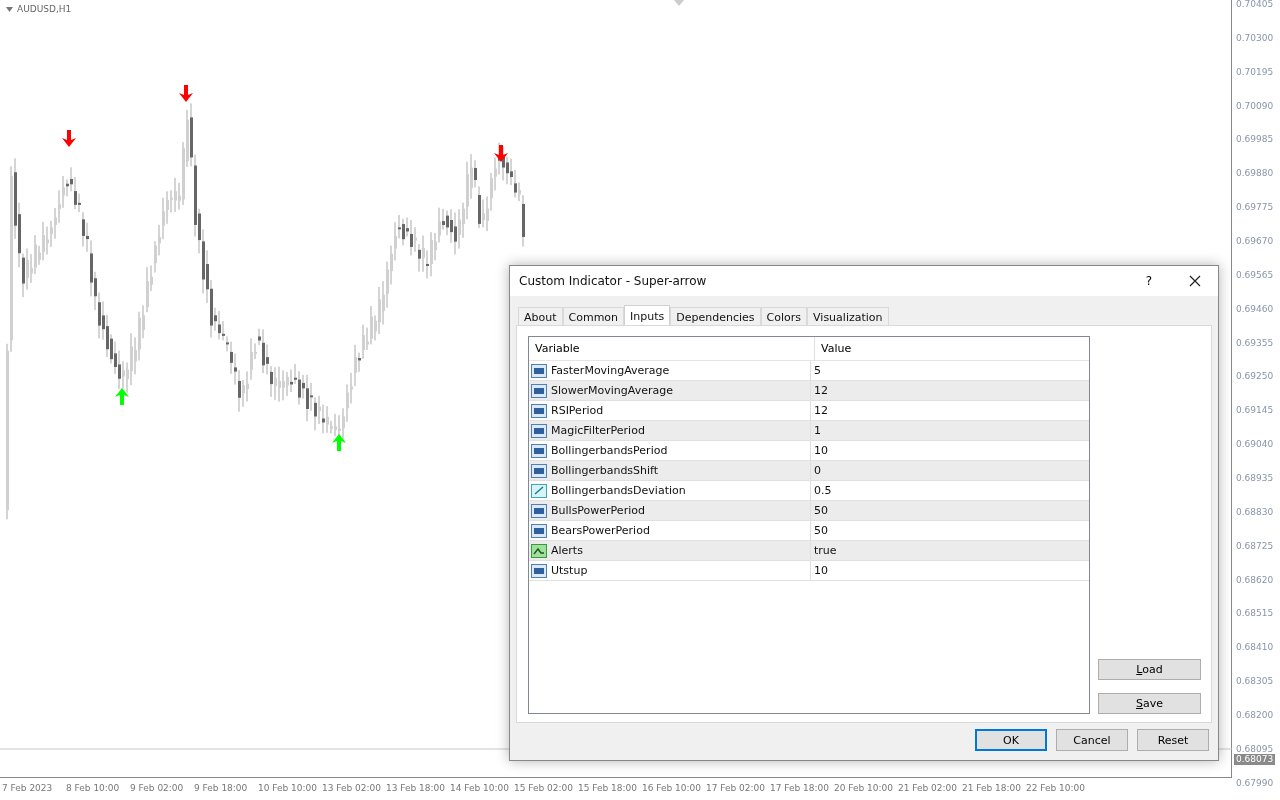  What do you see at coordinates (1173, 740) in the screenshot?
I see `dialog-button: Reset` at bounding box center [1173, 740].